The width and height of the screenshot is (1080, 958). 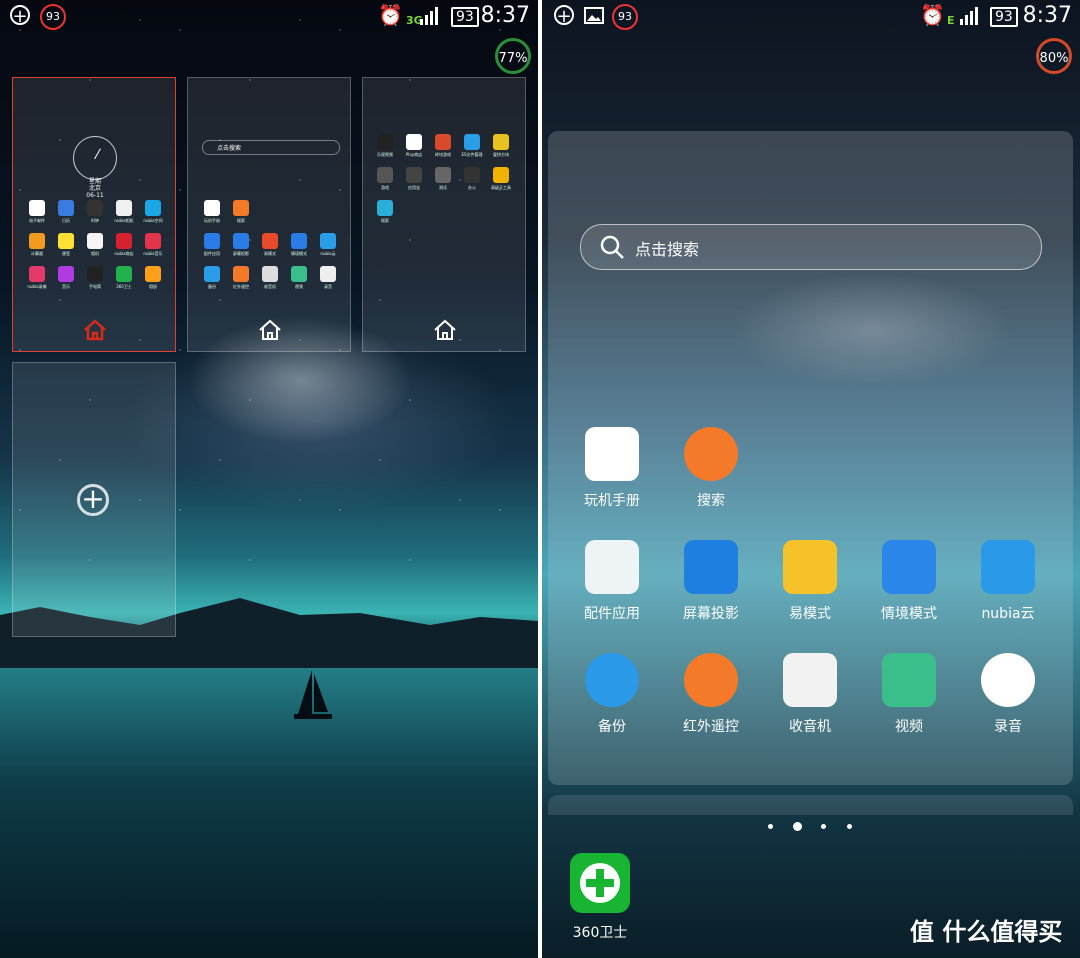 I want to click on folder-app-label: 玩机手册, so click(x=612, y=501).